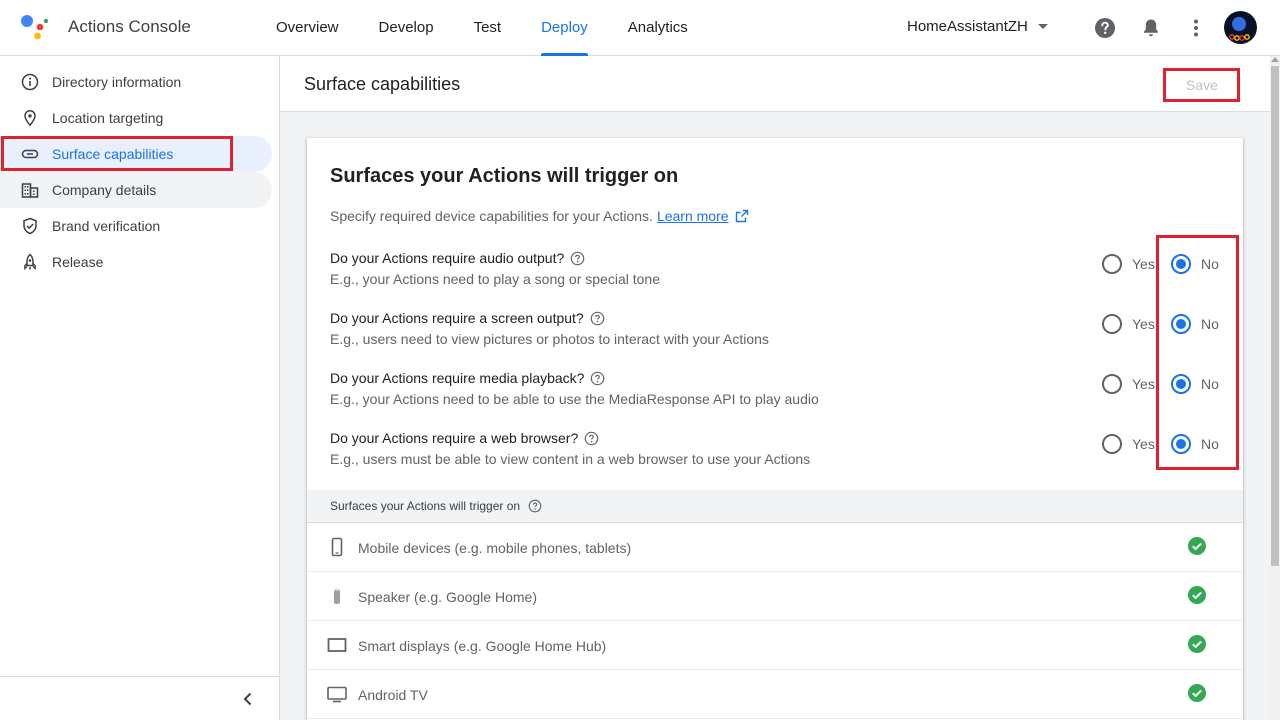 The image size is (1280, 720). Describe the element at coordinates (1275, 59) in the screenshot. I see `scroll-up-arrow-icon` at that location.